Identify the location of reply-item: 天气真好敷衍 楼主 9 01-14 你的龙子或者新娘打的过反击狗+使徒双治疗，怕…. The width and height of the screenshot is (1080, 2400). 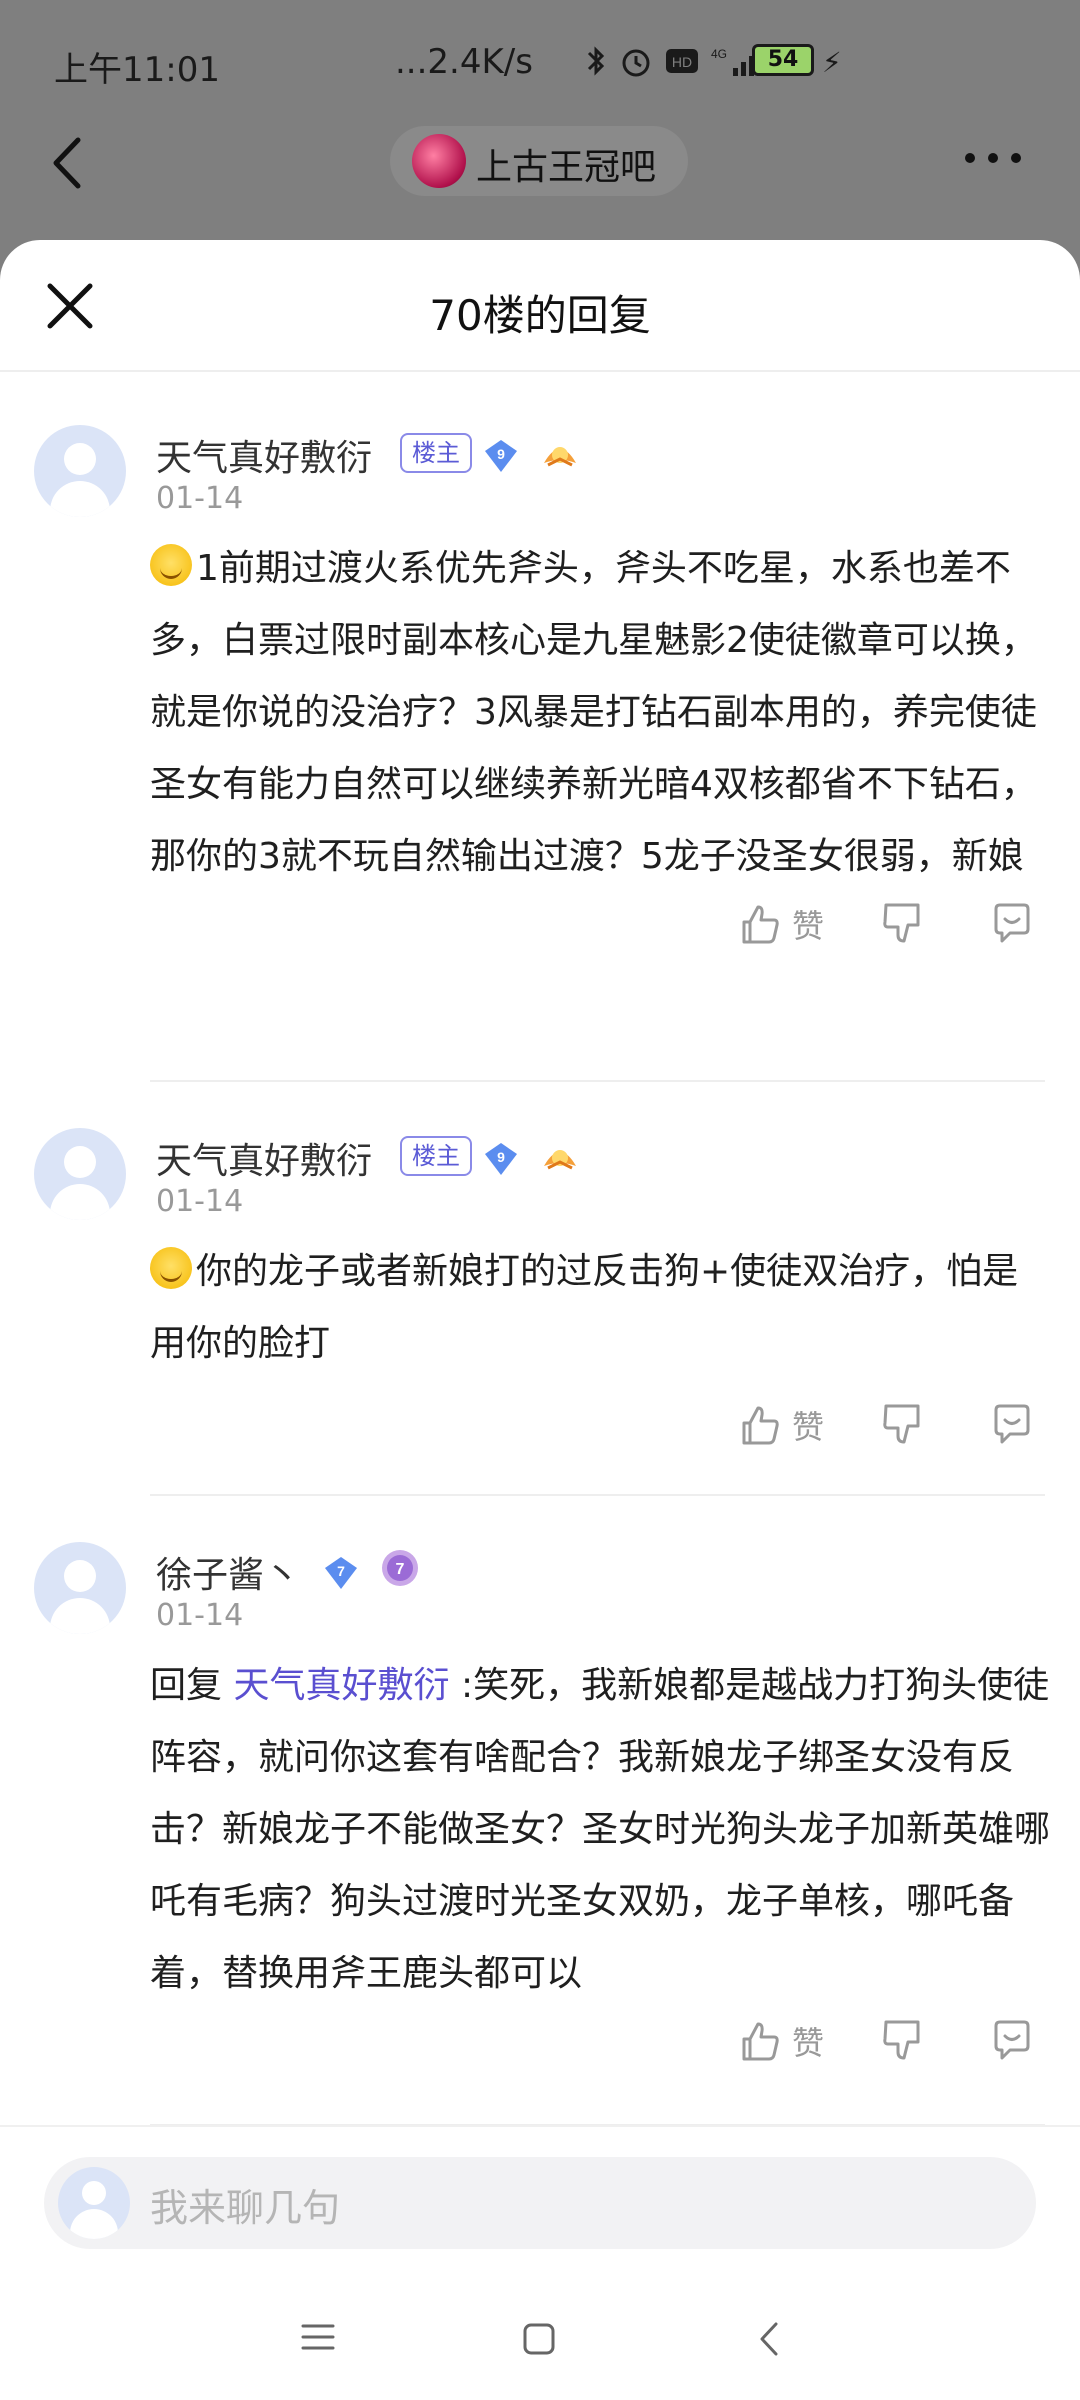
(540, 1287).